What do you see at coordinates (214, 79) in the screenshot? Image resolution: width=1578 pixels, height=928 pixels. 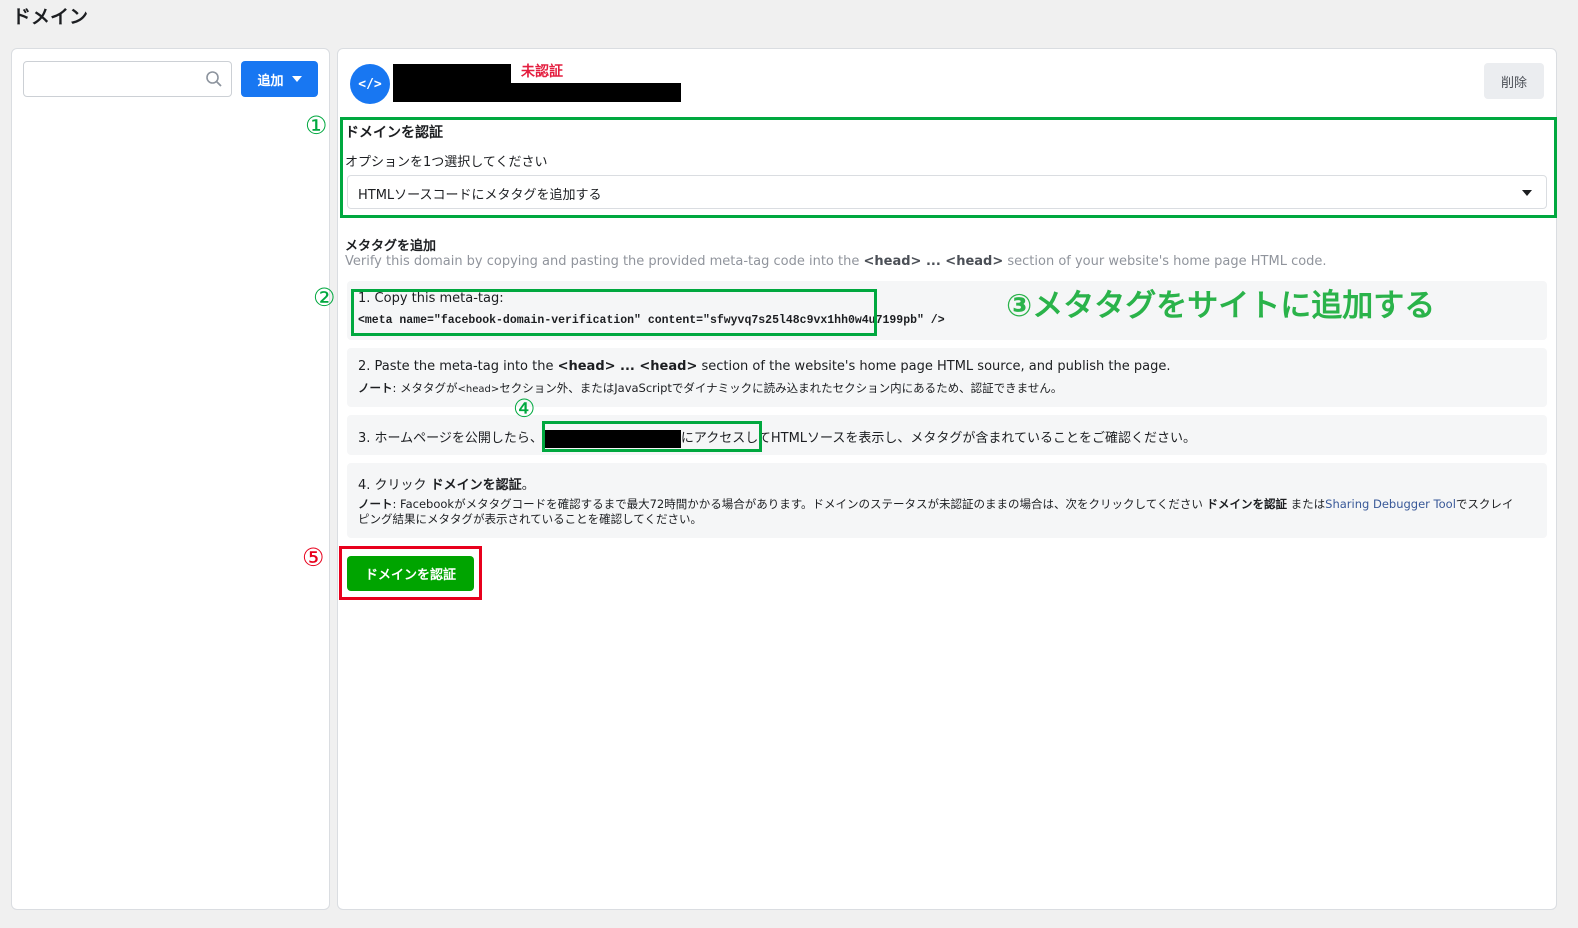 I see `search-icon` at bounding box center [214, 79].